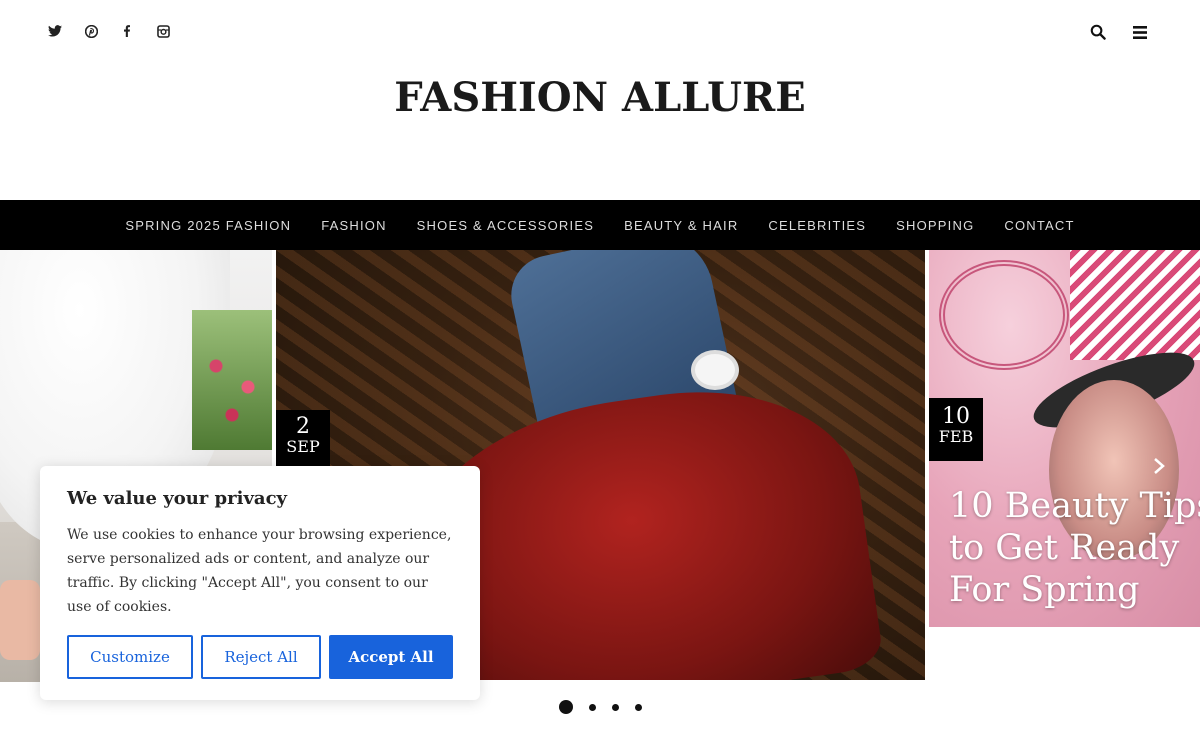  I want to click on nav-item-shoes-accessories: SHOES & ACCESSORIES, so click(505, 225).